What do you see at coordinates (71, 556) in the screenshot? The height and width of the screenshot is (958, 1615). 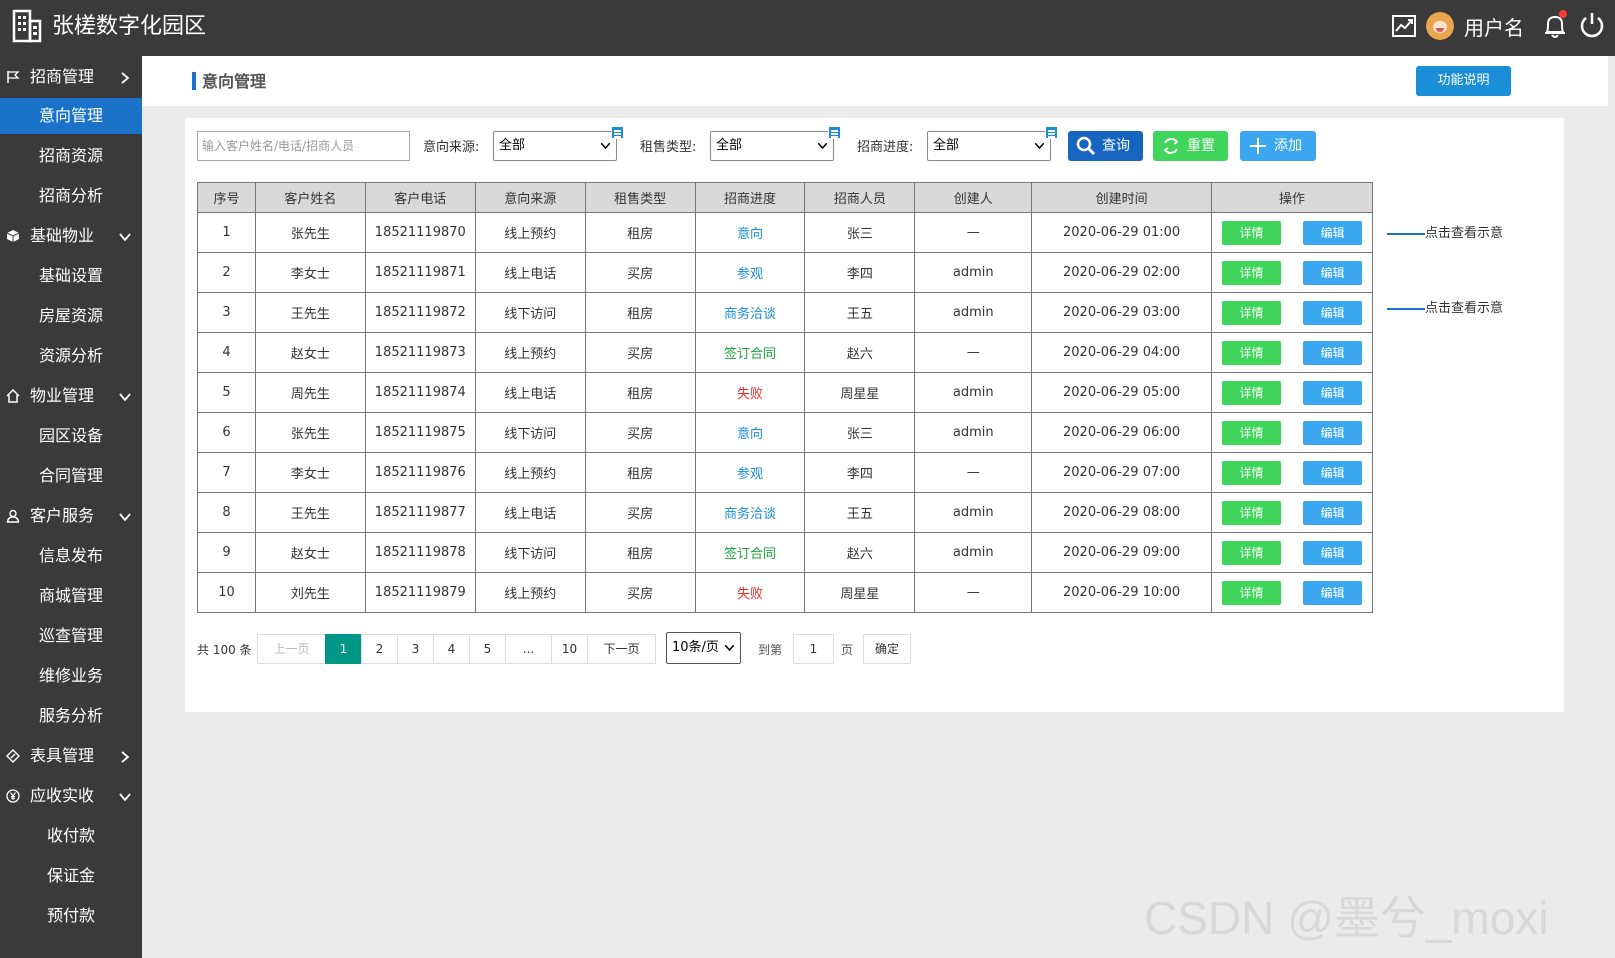 I see `sidebar-item-info-publish: 信息发布` at bounding box center [71, 556].